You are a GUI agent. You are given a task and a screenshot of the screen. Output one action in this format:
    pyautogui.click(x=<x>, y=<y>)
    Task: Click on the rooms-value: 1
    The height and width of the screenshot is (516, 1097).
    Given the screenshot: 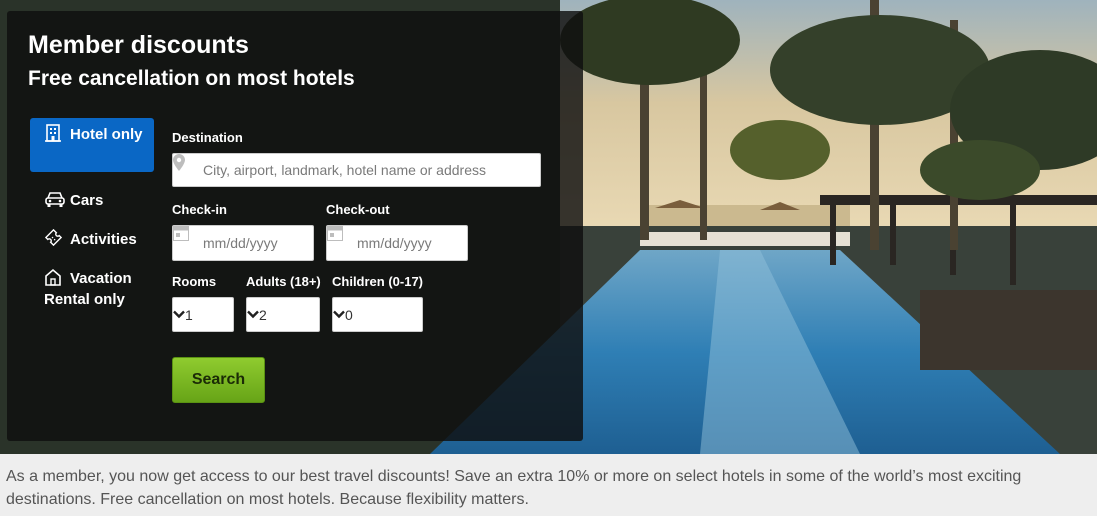 What is the action you would take?
    pyautogui.click(x=189, y=315)
    